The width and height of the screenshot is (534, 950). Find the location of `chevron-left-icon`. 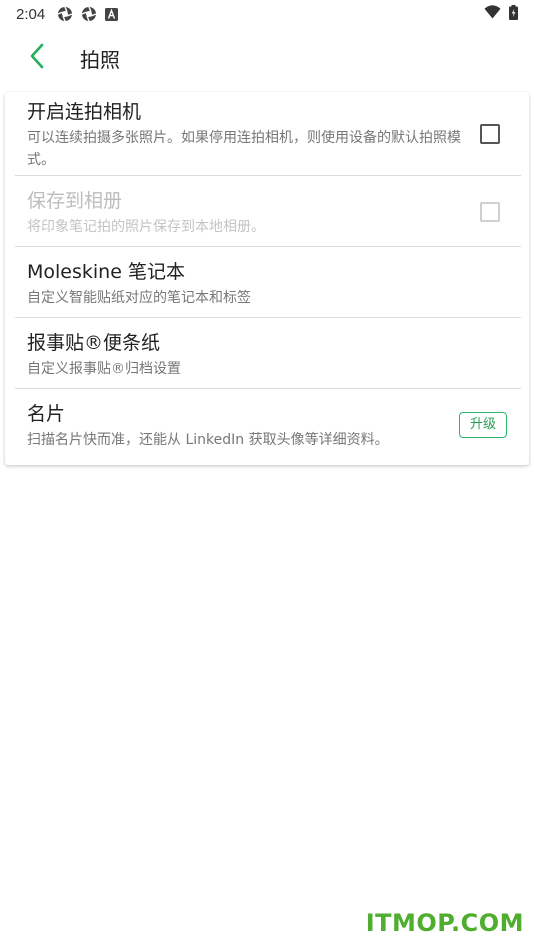

chevron-left-icon is located at coordinates (37, 58).